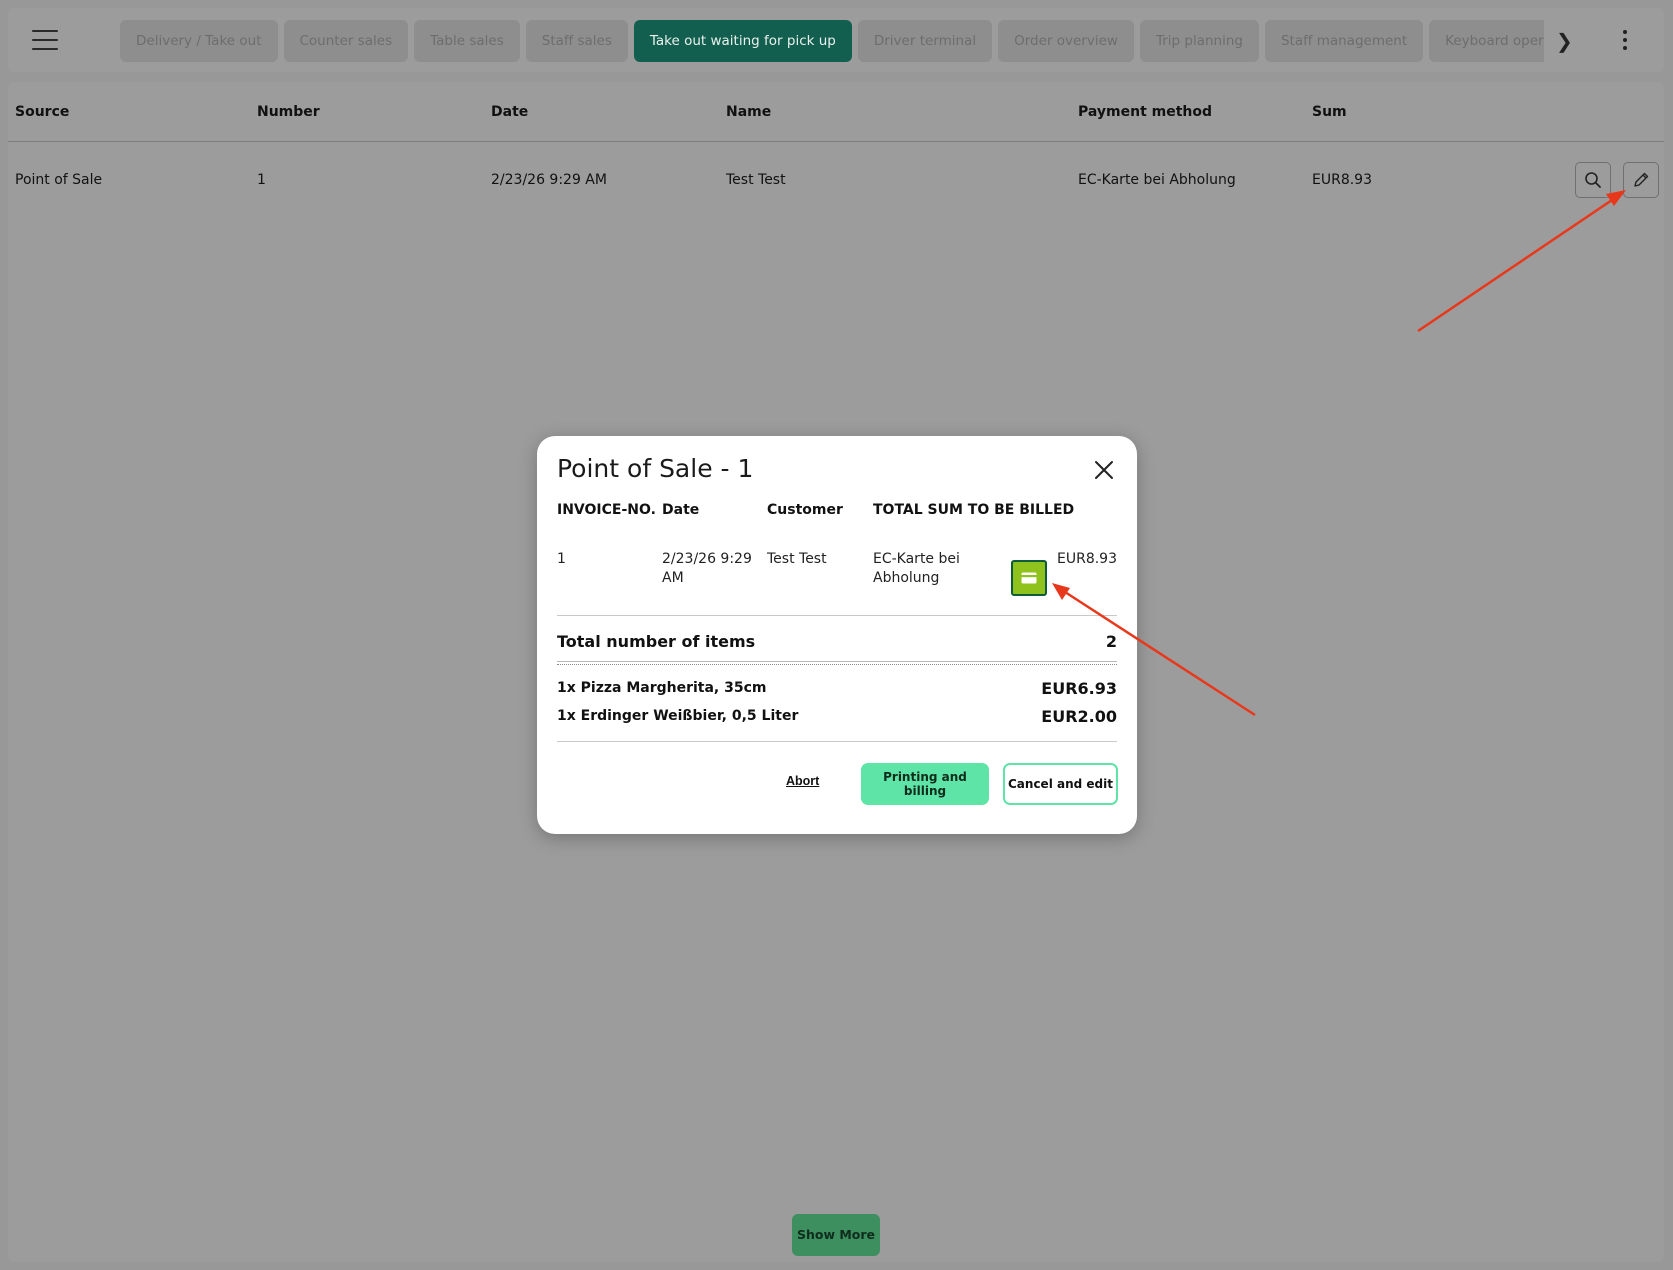  Describe the element at coordinates (199, 41) in the screenshot. I see `tab-delivery-take-out: Delivery / Take out` at that location.